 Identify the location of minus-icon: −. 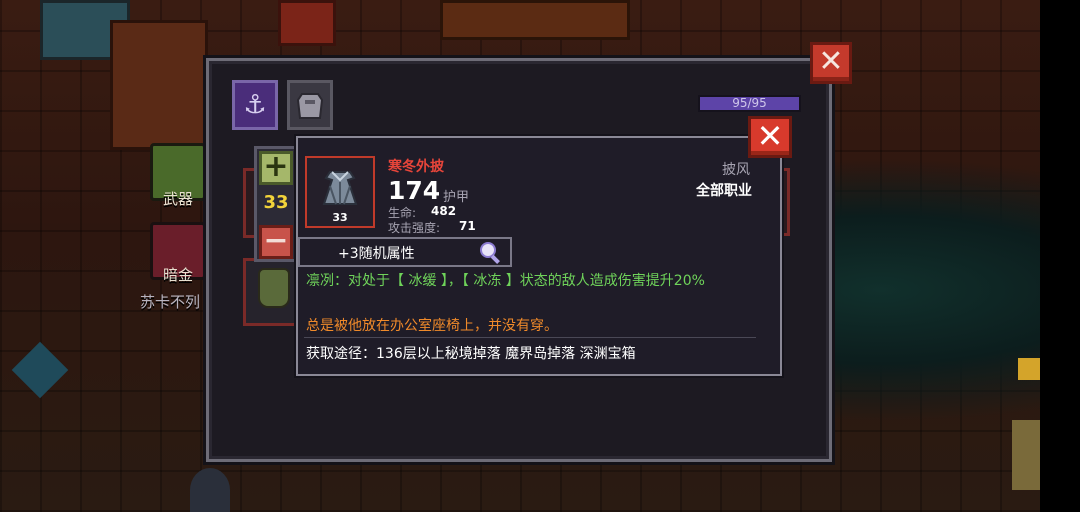
(276, 240).